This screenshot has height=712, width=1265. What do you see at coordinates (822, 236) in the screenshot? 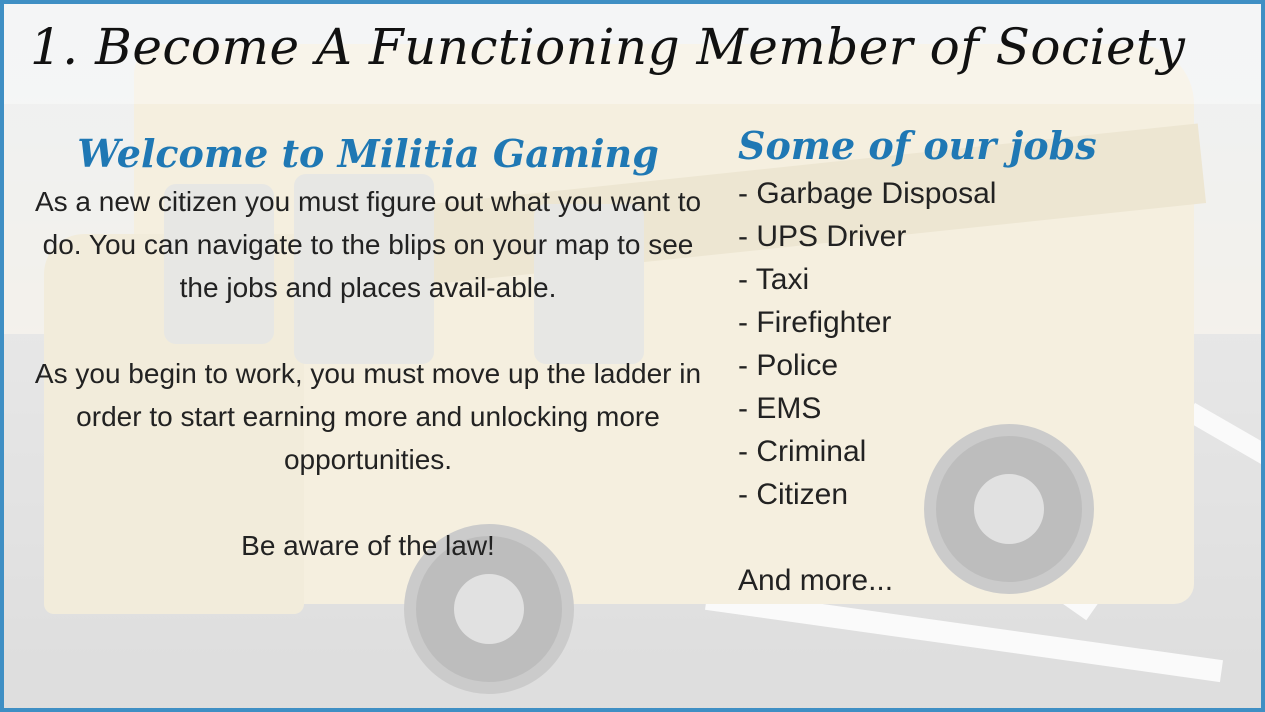
I see `job-item: - UPS Driver` at bounding box center [822, 236].